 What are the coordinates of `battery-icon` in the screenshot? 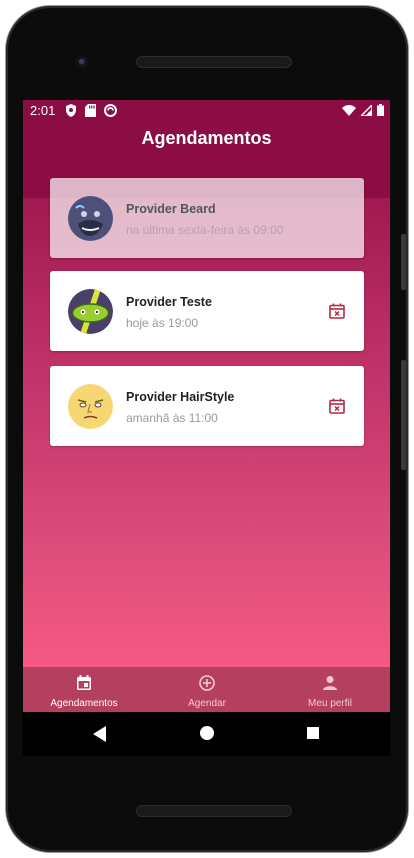 It's located at (380, 110).